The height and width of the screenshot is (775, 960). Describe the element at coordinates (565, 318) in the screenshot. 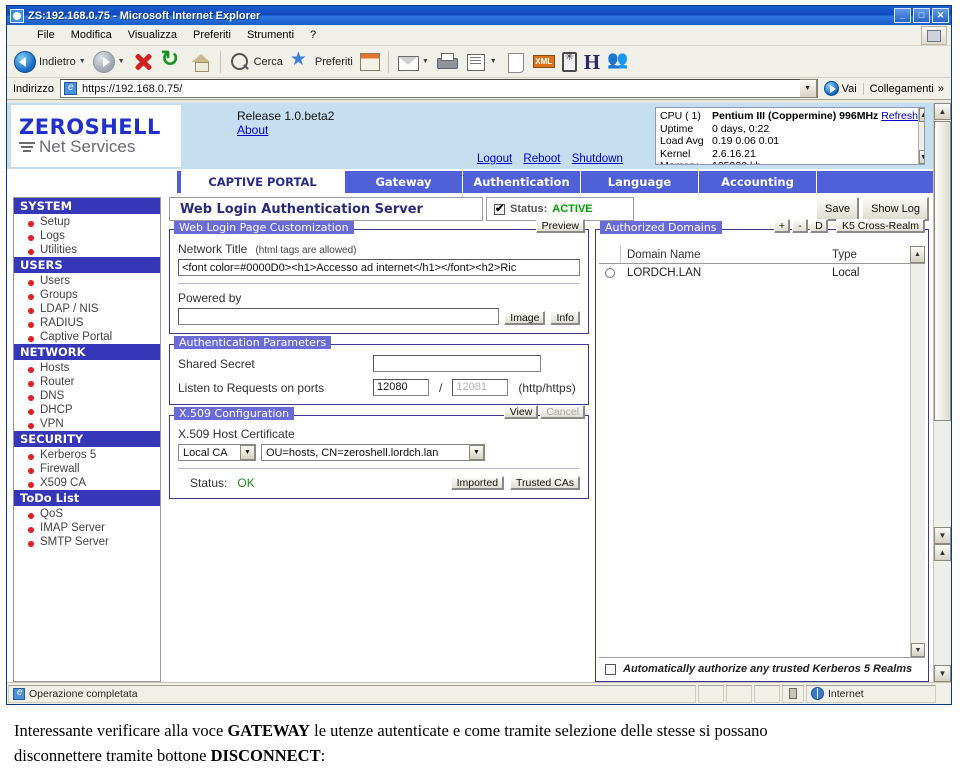

I see `info-button: Info` at that location.